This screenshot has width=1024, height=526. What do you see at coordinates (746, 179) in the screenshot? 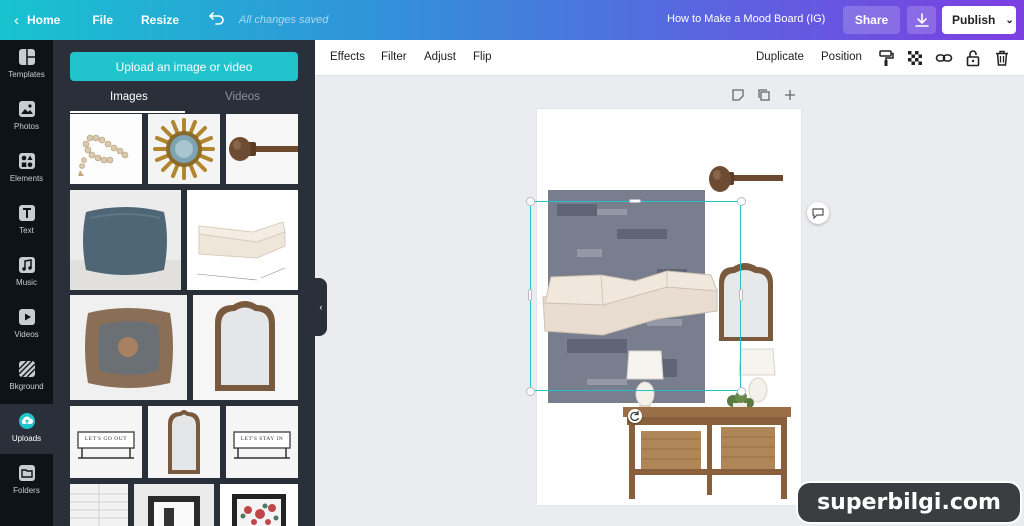
I see `canvas-curtain-rod` at bounding box center [746, 179].